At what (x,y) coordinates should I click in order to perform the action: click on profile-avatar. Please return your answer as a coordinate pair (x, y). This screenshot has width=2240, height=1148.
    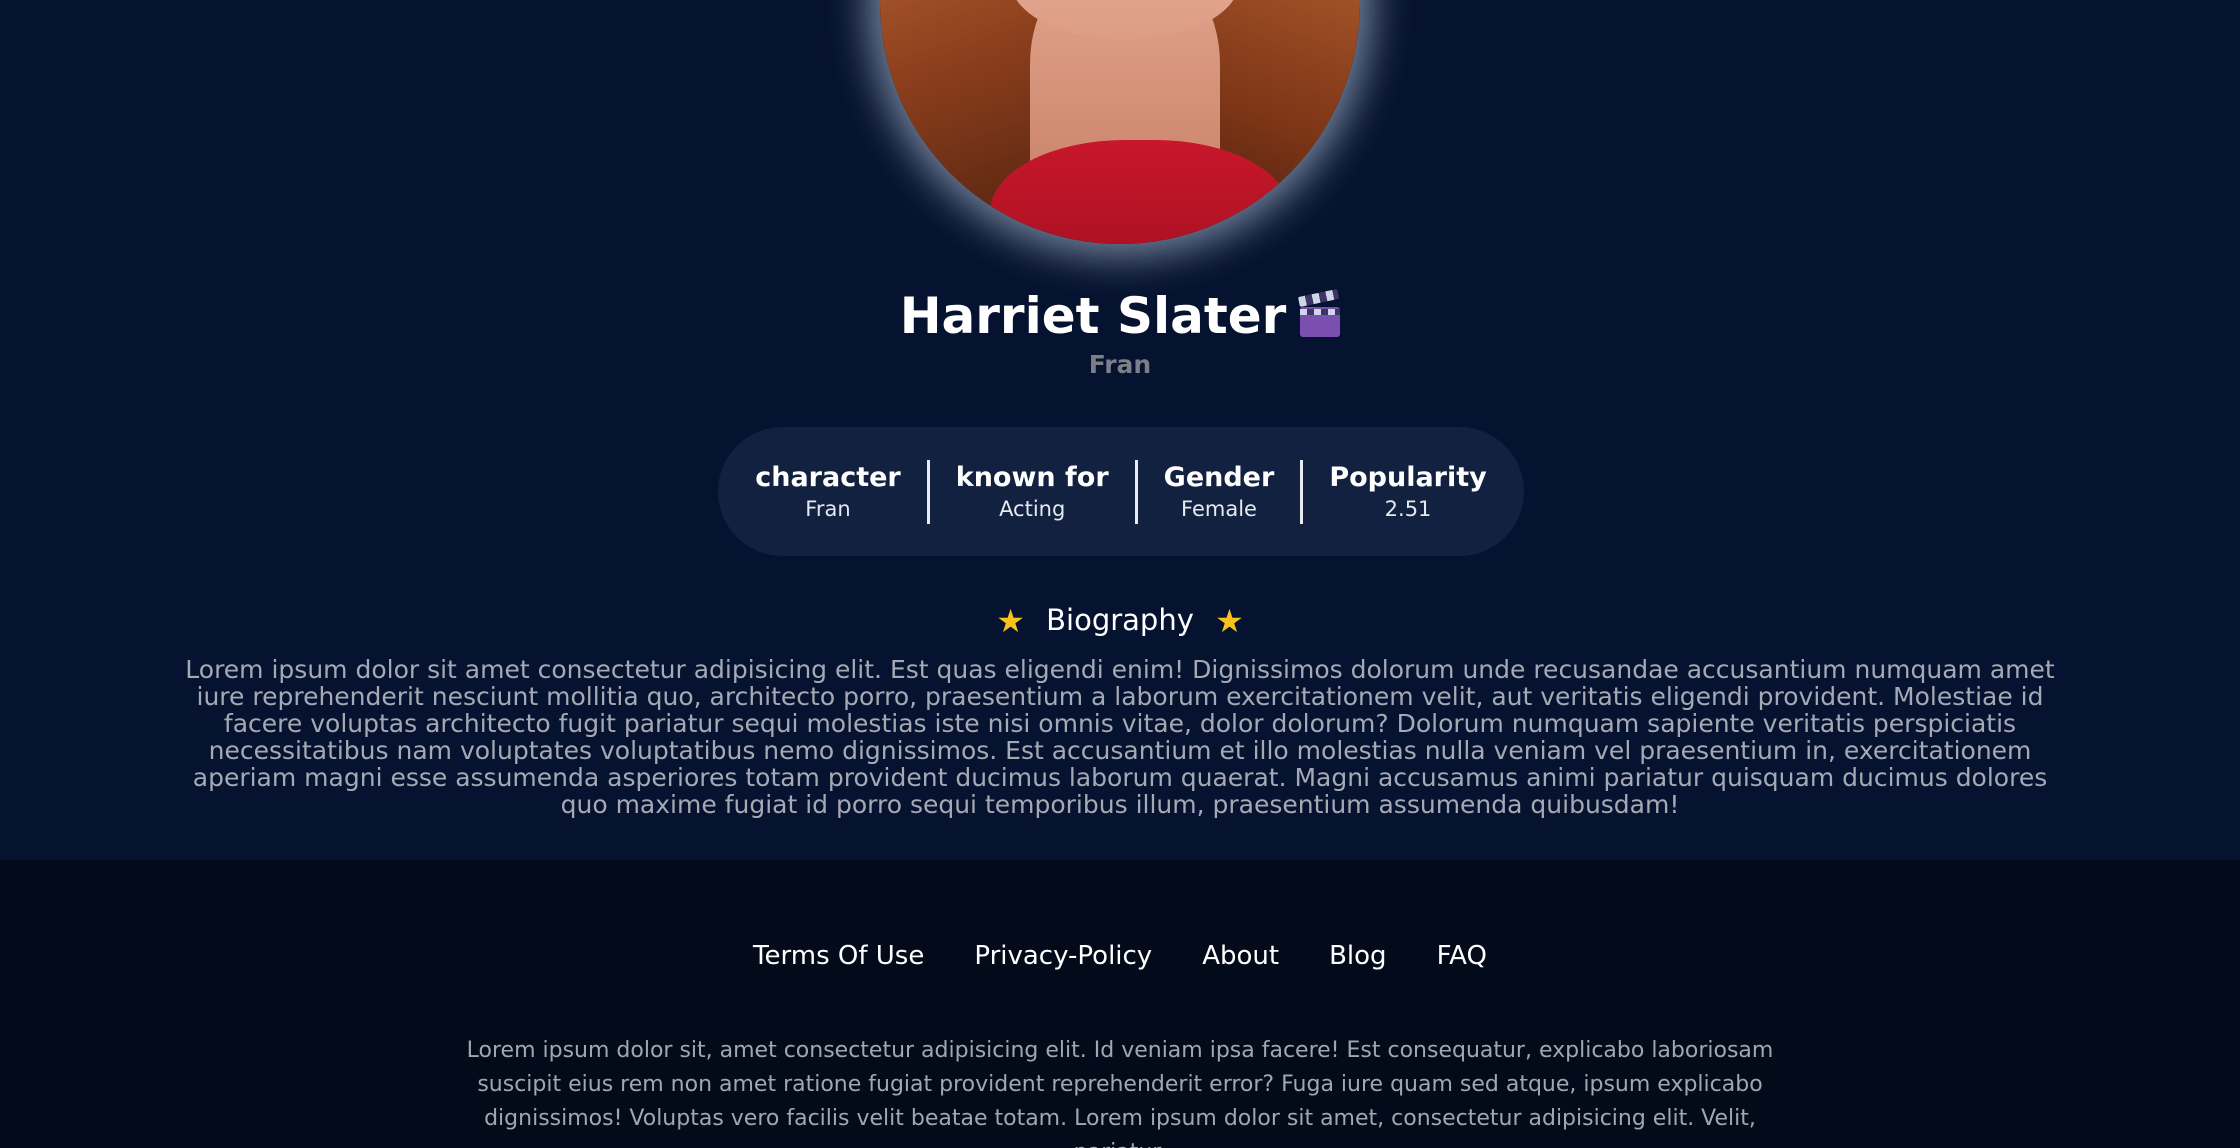
    Looking at the image, I should click on (1120, 122).